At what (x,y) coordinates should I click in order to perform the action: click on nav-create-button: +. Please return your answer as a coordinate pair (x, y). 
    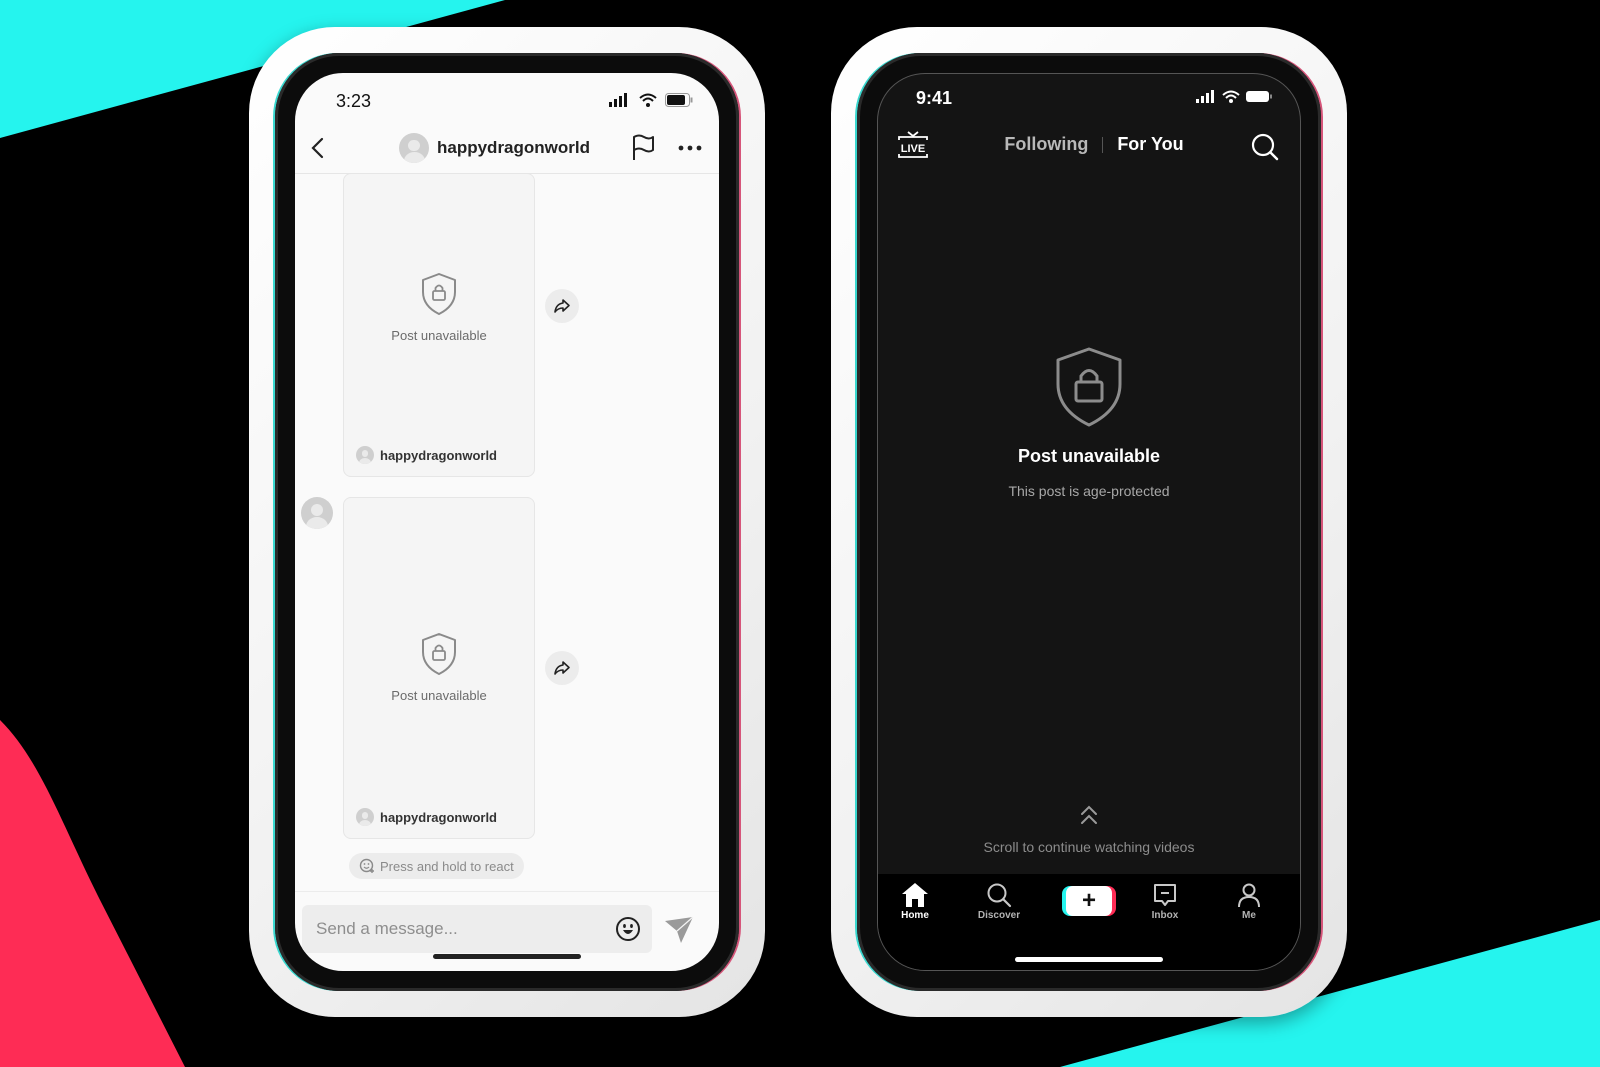
    Looking at the image, I should click on (1089, 901).